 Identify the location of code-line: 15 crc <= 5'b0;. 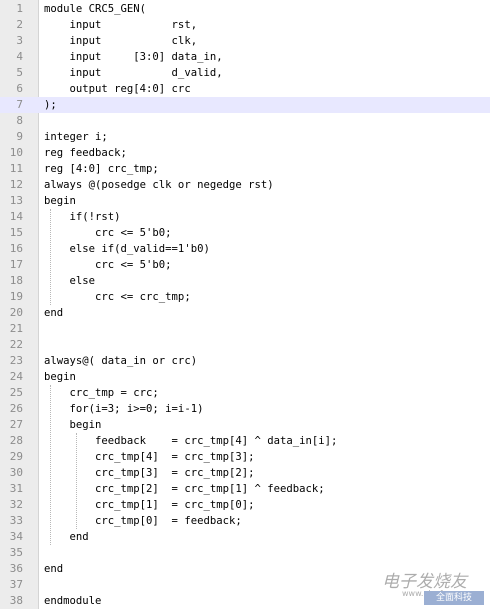
(245, 233).